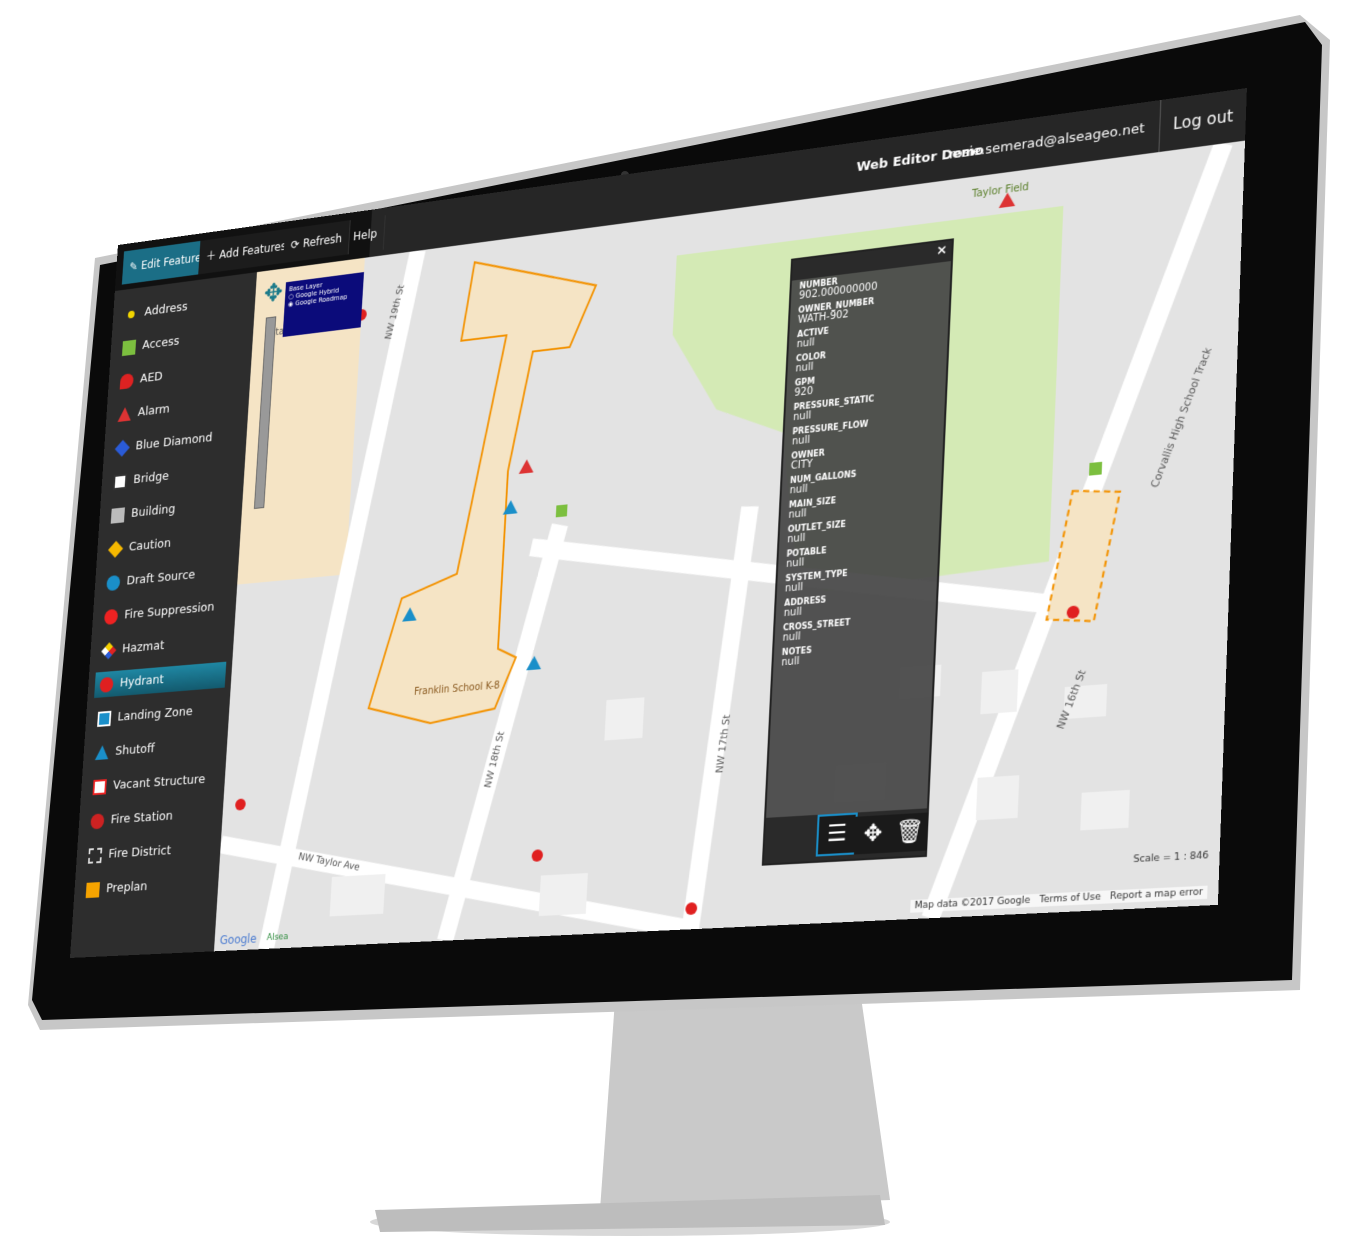 Image resolution: width=1350 pixels, height=1250 pixels. I want to click on draft-source-icon, so click(113, 582).